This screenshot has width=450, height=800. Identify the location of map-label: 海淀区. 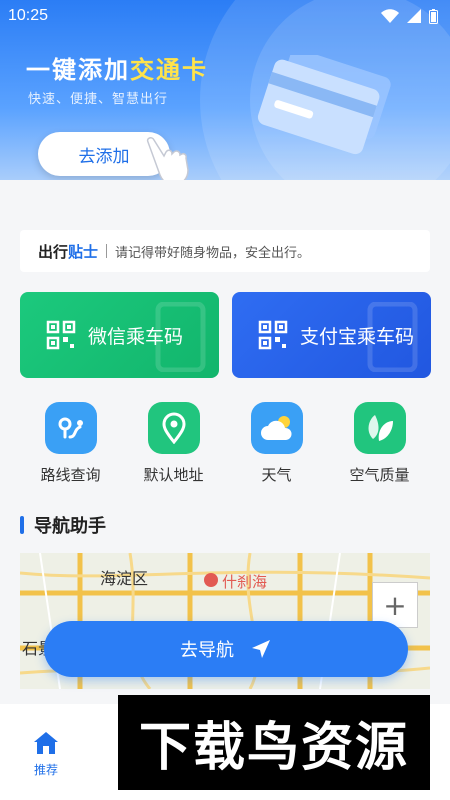
(124, 578).